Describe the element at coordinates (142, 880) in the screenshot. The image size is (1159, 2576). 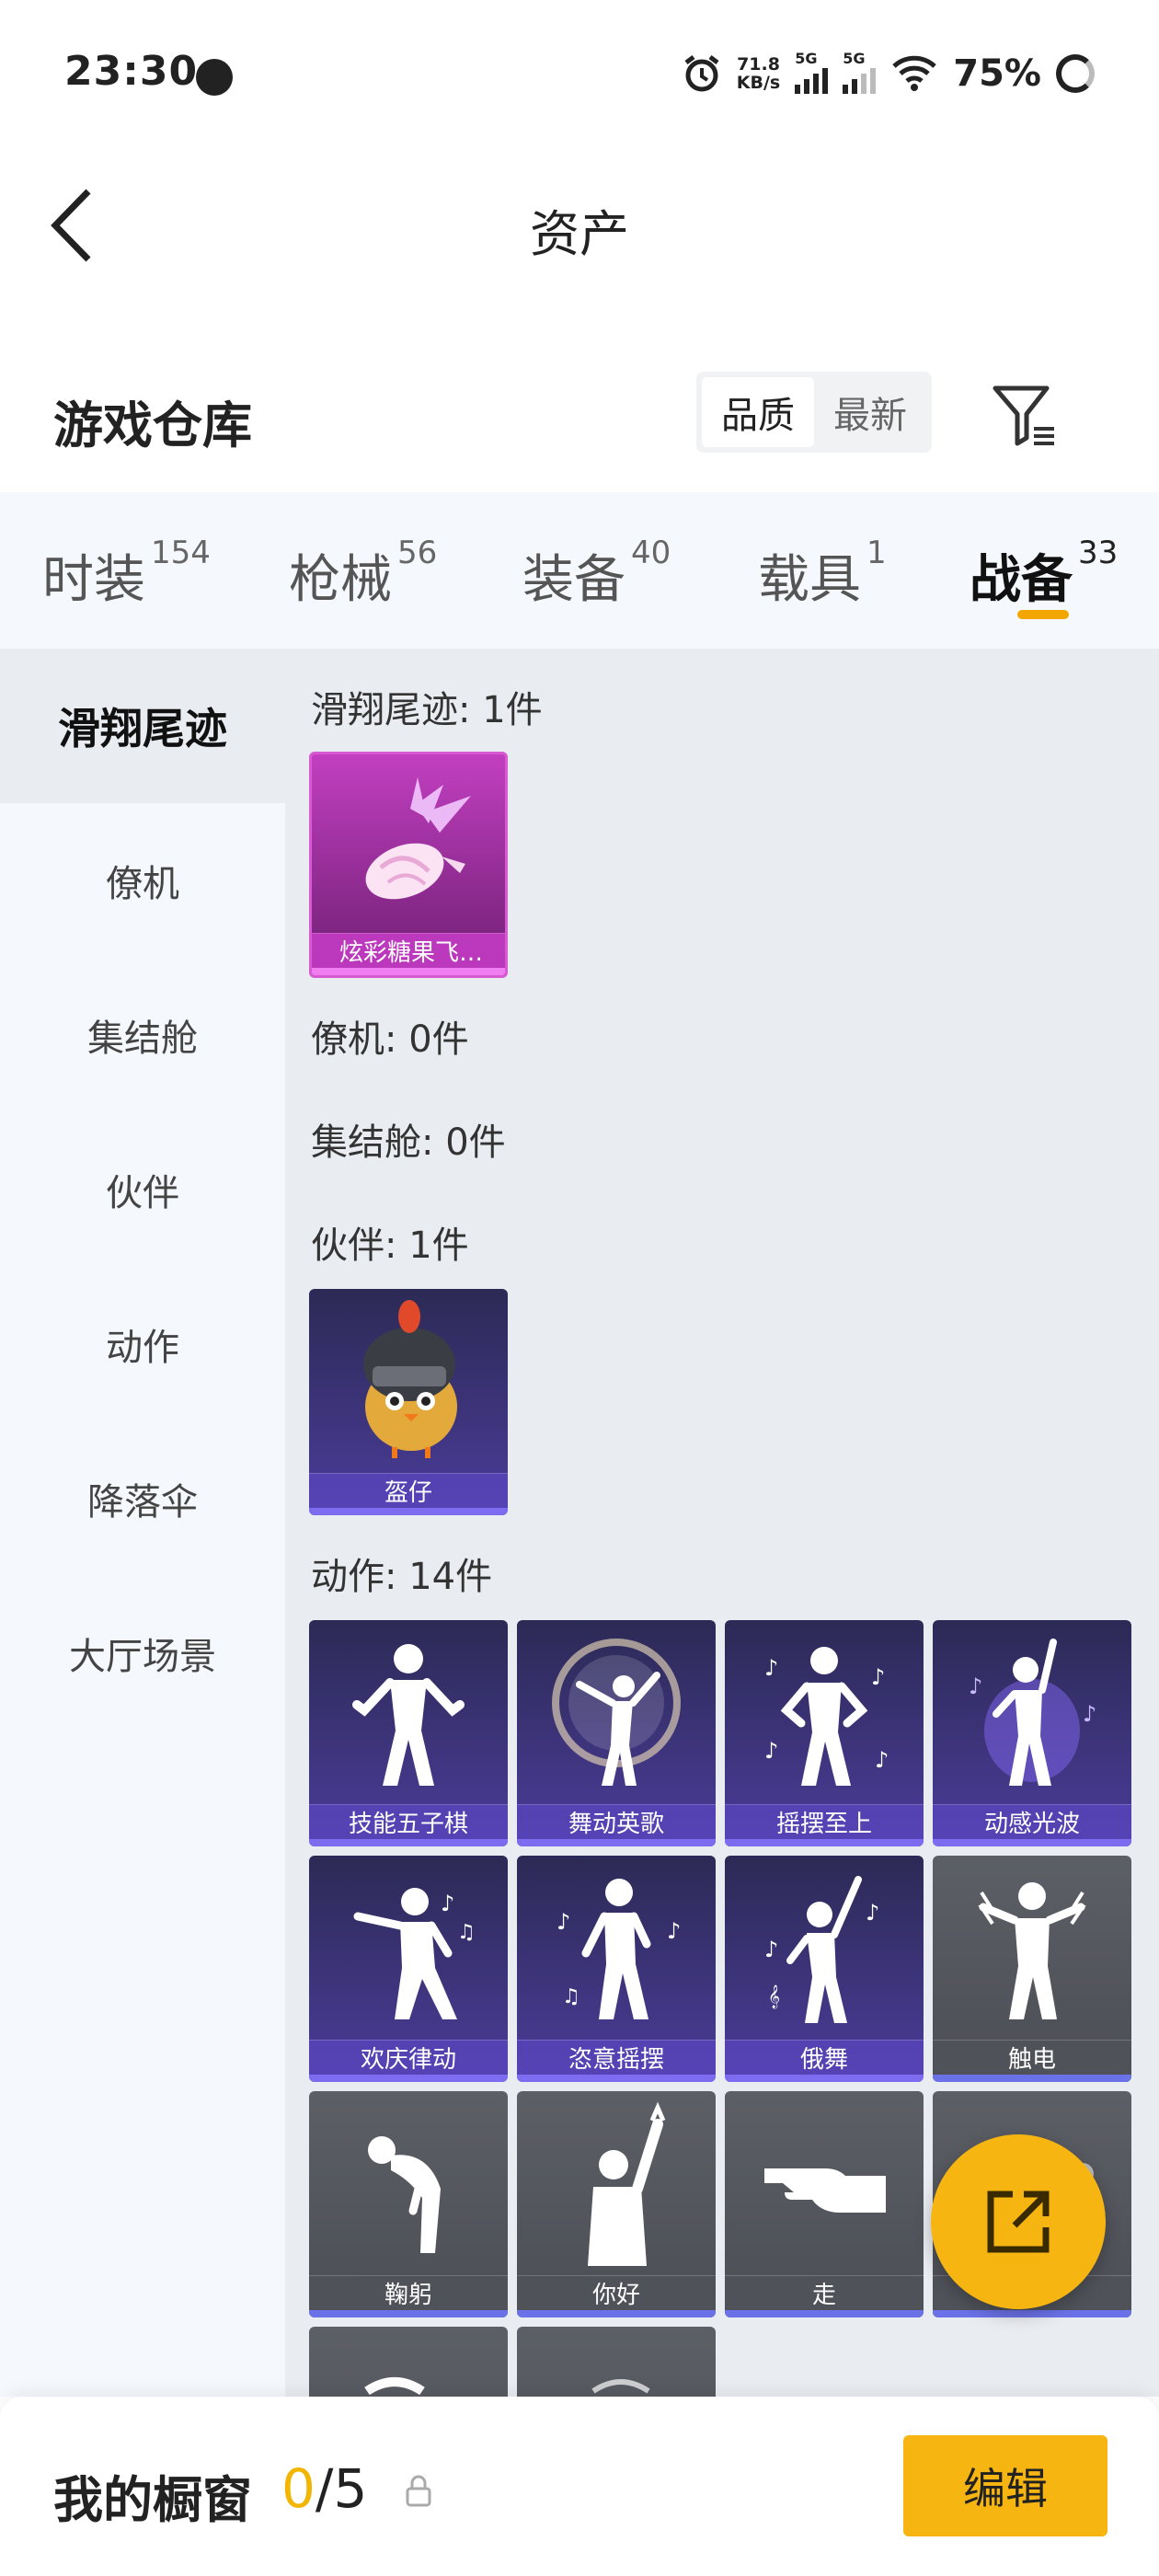
I see `sidebar-item-wingman: 僚机` at that location.